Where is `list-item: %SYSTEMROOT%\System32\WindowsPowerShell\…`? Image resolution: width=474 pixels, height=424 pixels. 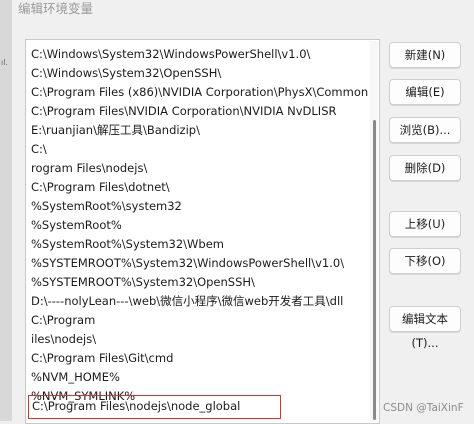
list-item: %SYSTEMROOT%\System32\WindowsPowerShell\… is located at coordinates (187, 263).